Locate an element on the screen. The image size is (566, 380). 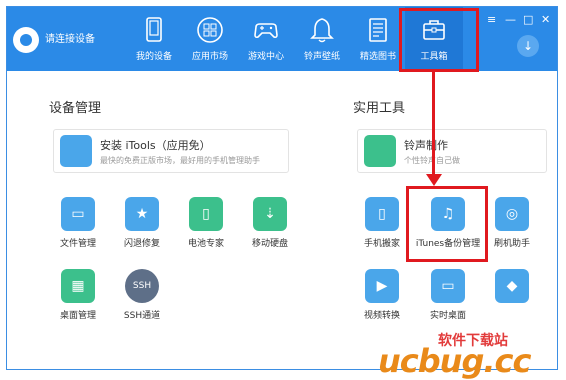
nav-label: 我的设备 is located at coordinates (153, 57).